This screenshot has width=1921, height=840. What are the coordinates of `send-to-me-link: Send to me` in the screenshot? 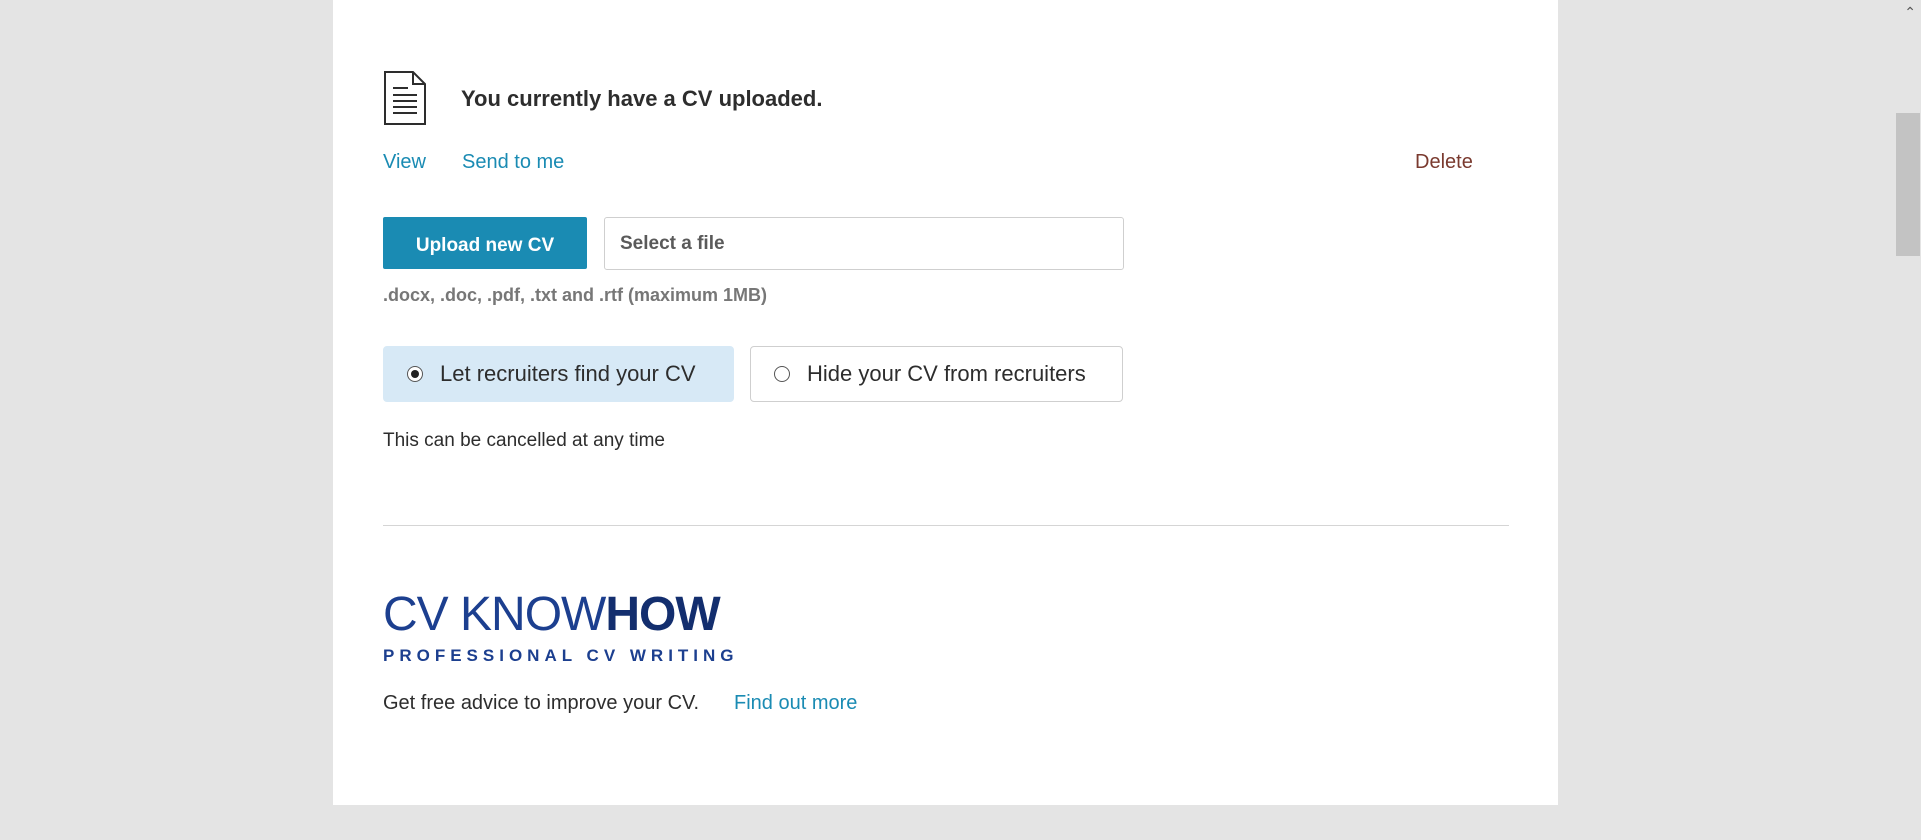 It's located at (513, 162).